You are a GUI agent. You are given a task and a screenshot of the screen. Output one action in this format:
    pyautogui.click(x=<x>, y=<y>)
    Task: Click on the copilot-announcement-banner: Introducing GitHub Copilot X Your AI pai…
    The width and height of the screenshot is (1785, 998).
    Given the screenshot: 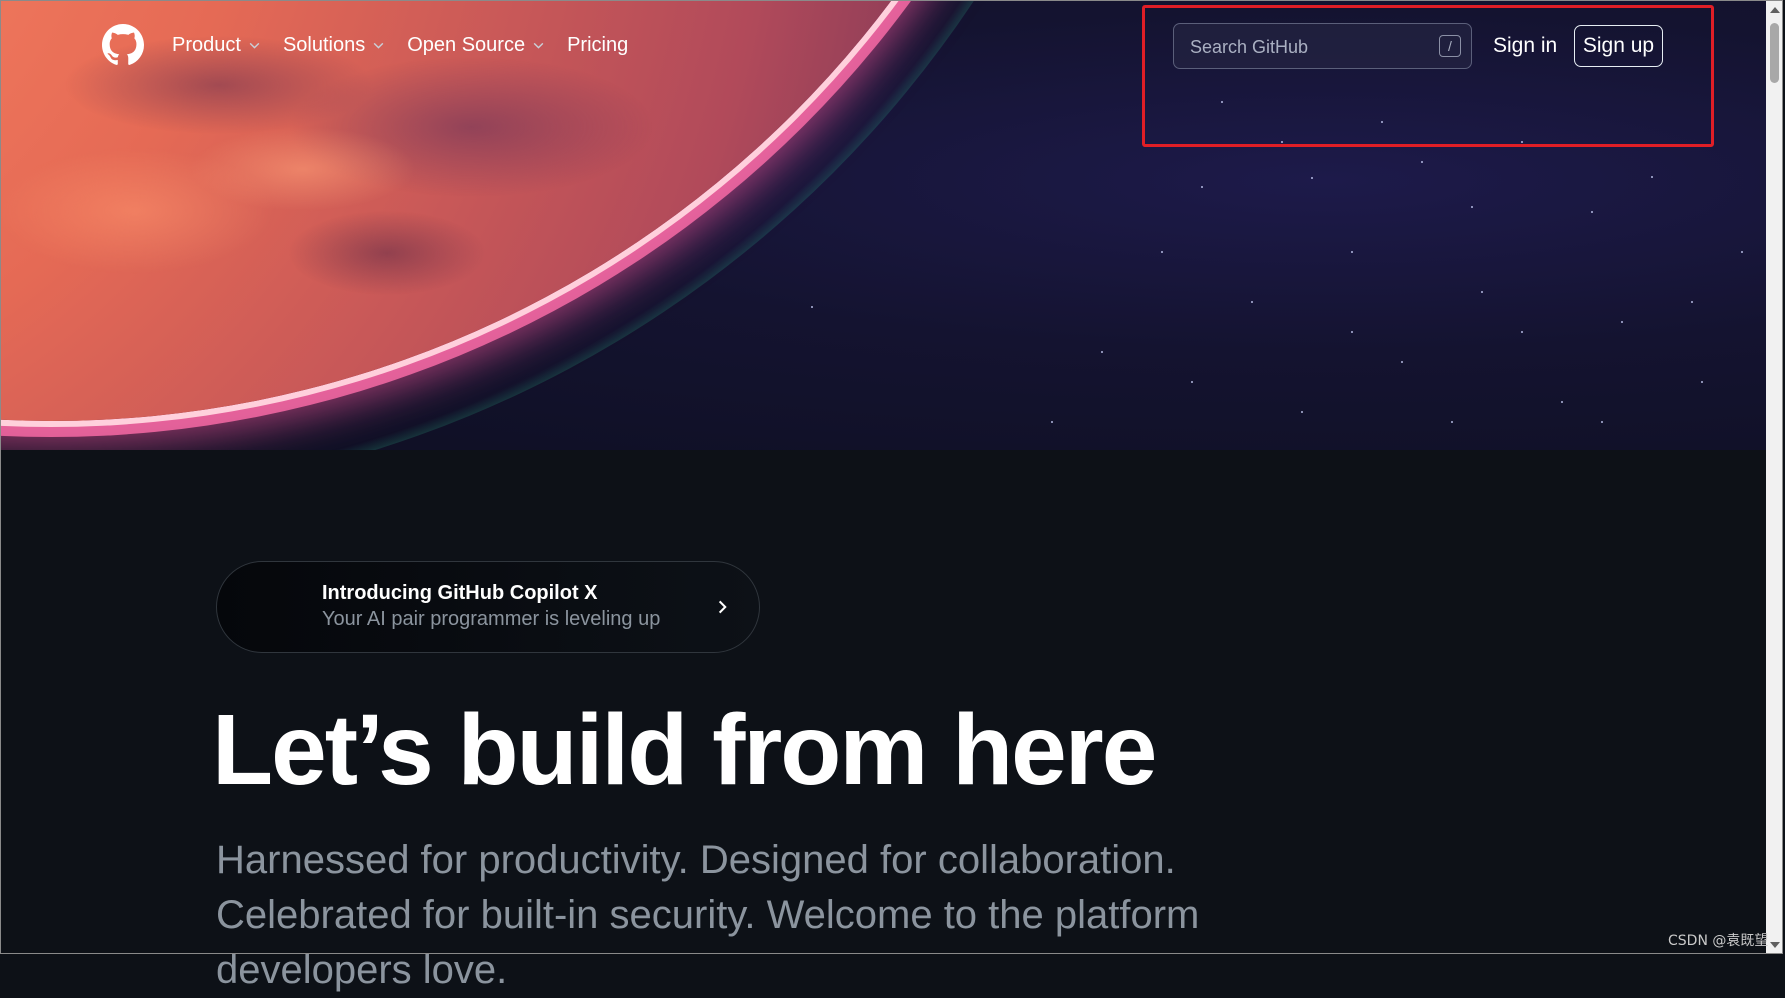 What is the action you would take?
    pyautogui.click(x=488, y=607)
    